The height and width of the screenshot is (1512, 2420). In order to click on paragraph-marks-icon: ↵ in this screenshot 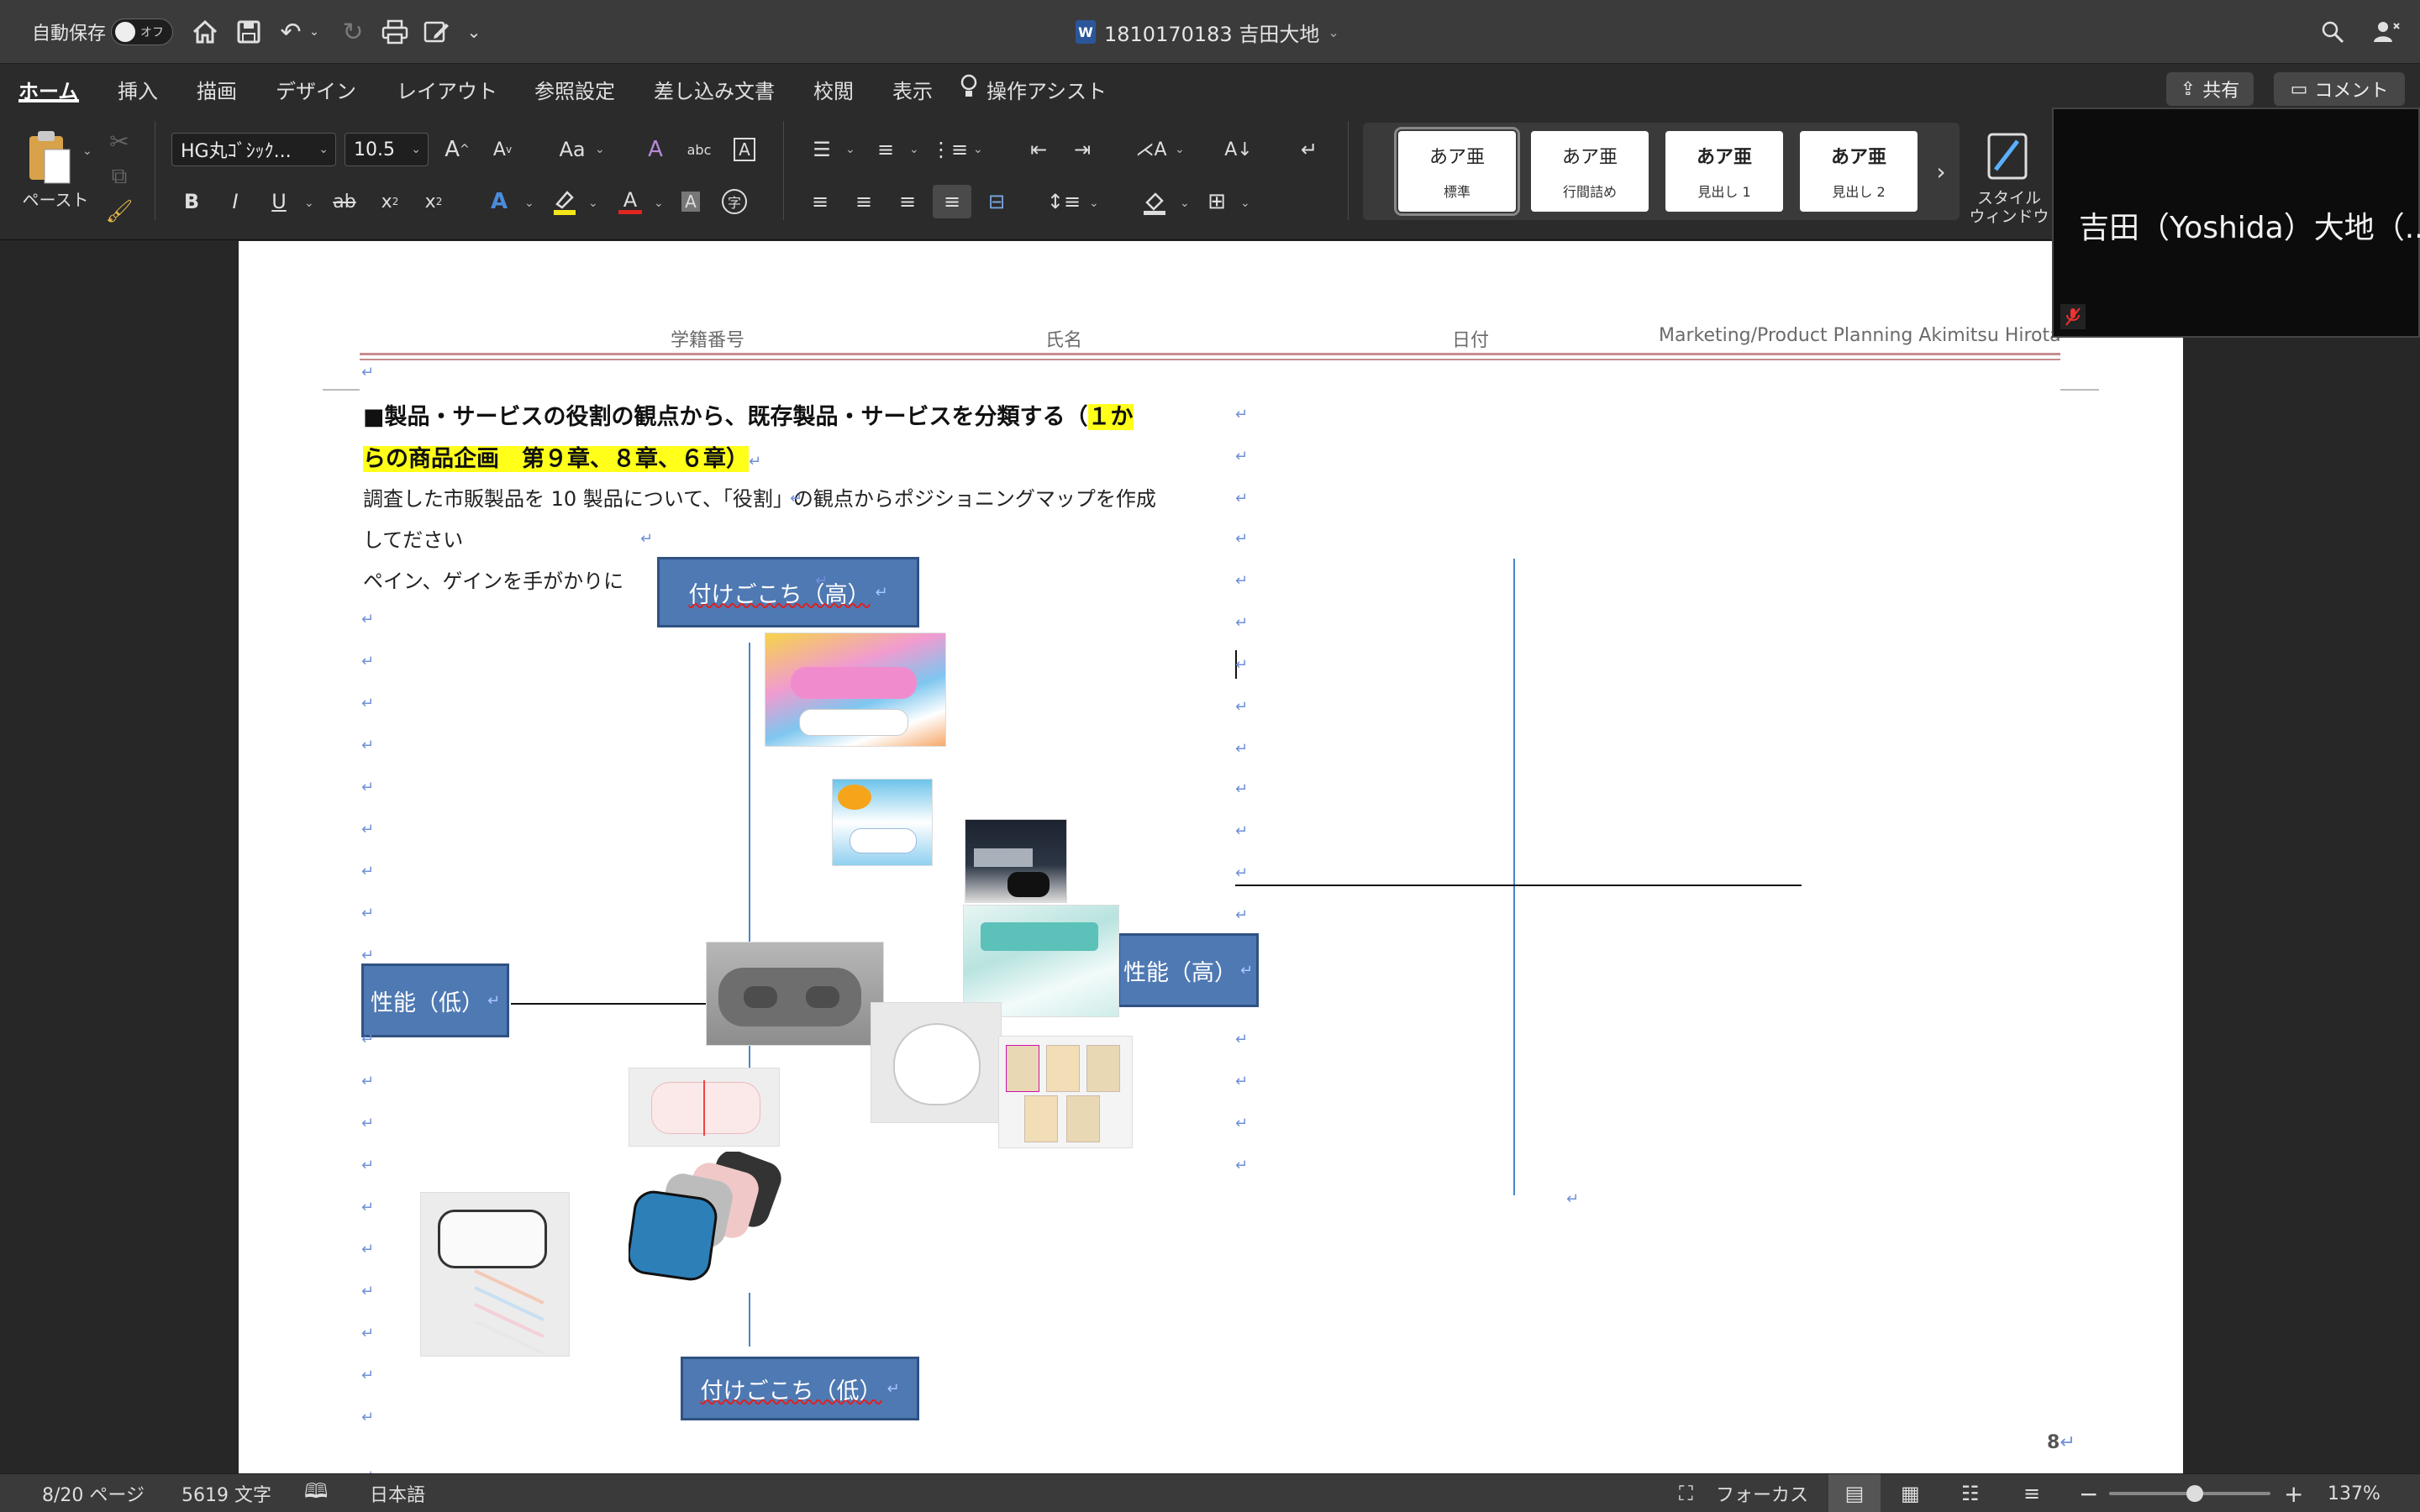, I will do `click(1309, 149)`.